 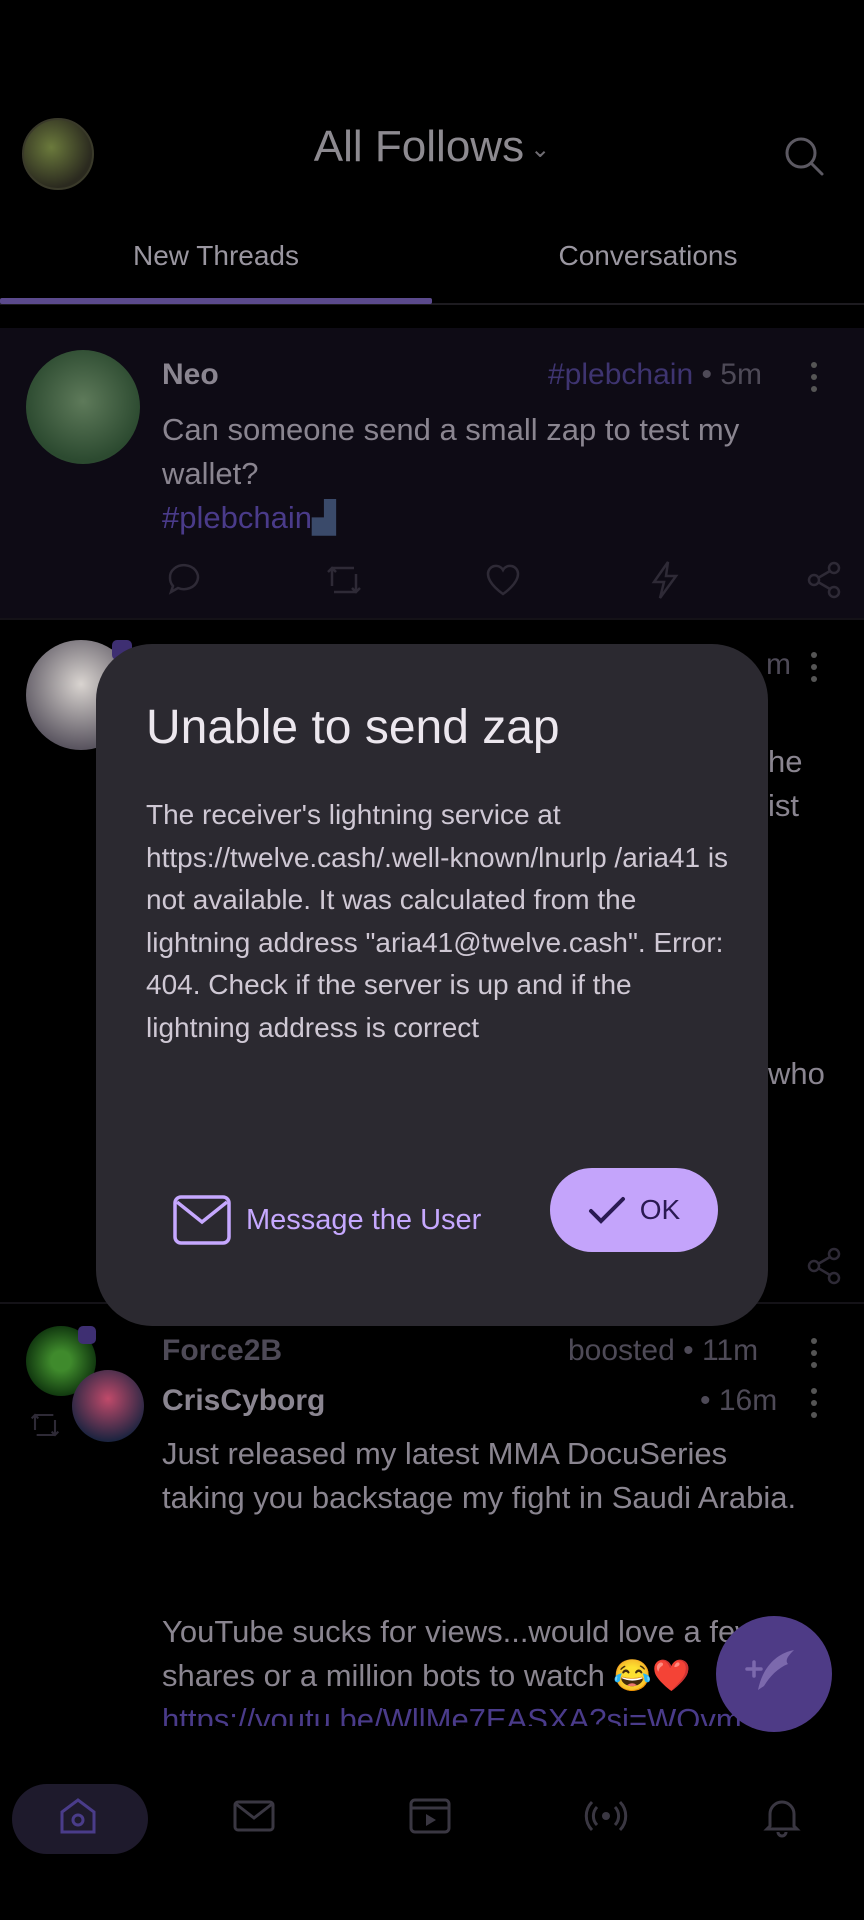 I want to click on tab-new-threads: New Threads, so click(x=216, y=256).